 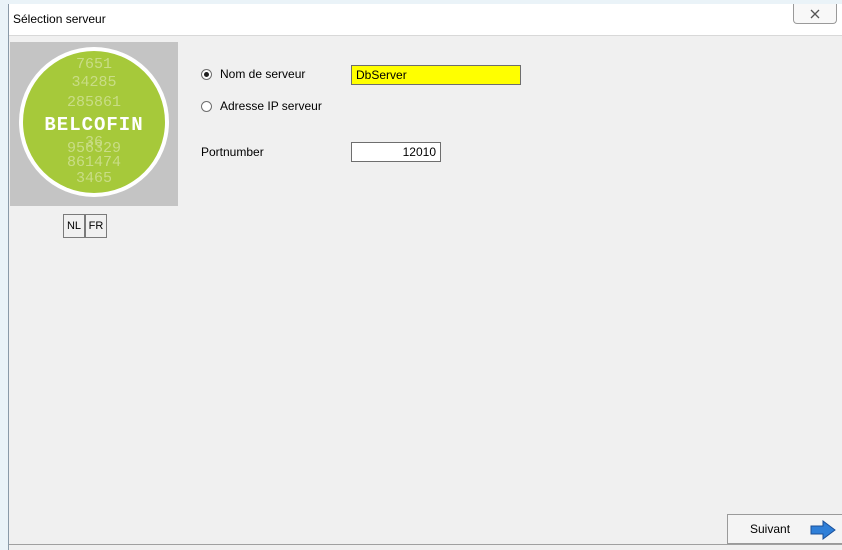 What do you see at coordinates (59, 19) in the screenshot?
I see `window-title: Sélection serveur` at bounding box center [59, 19].